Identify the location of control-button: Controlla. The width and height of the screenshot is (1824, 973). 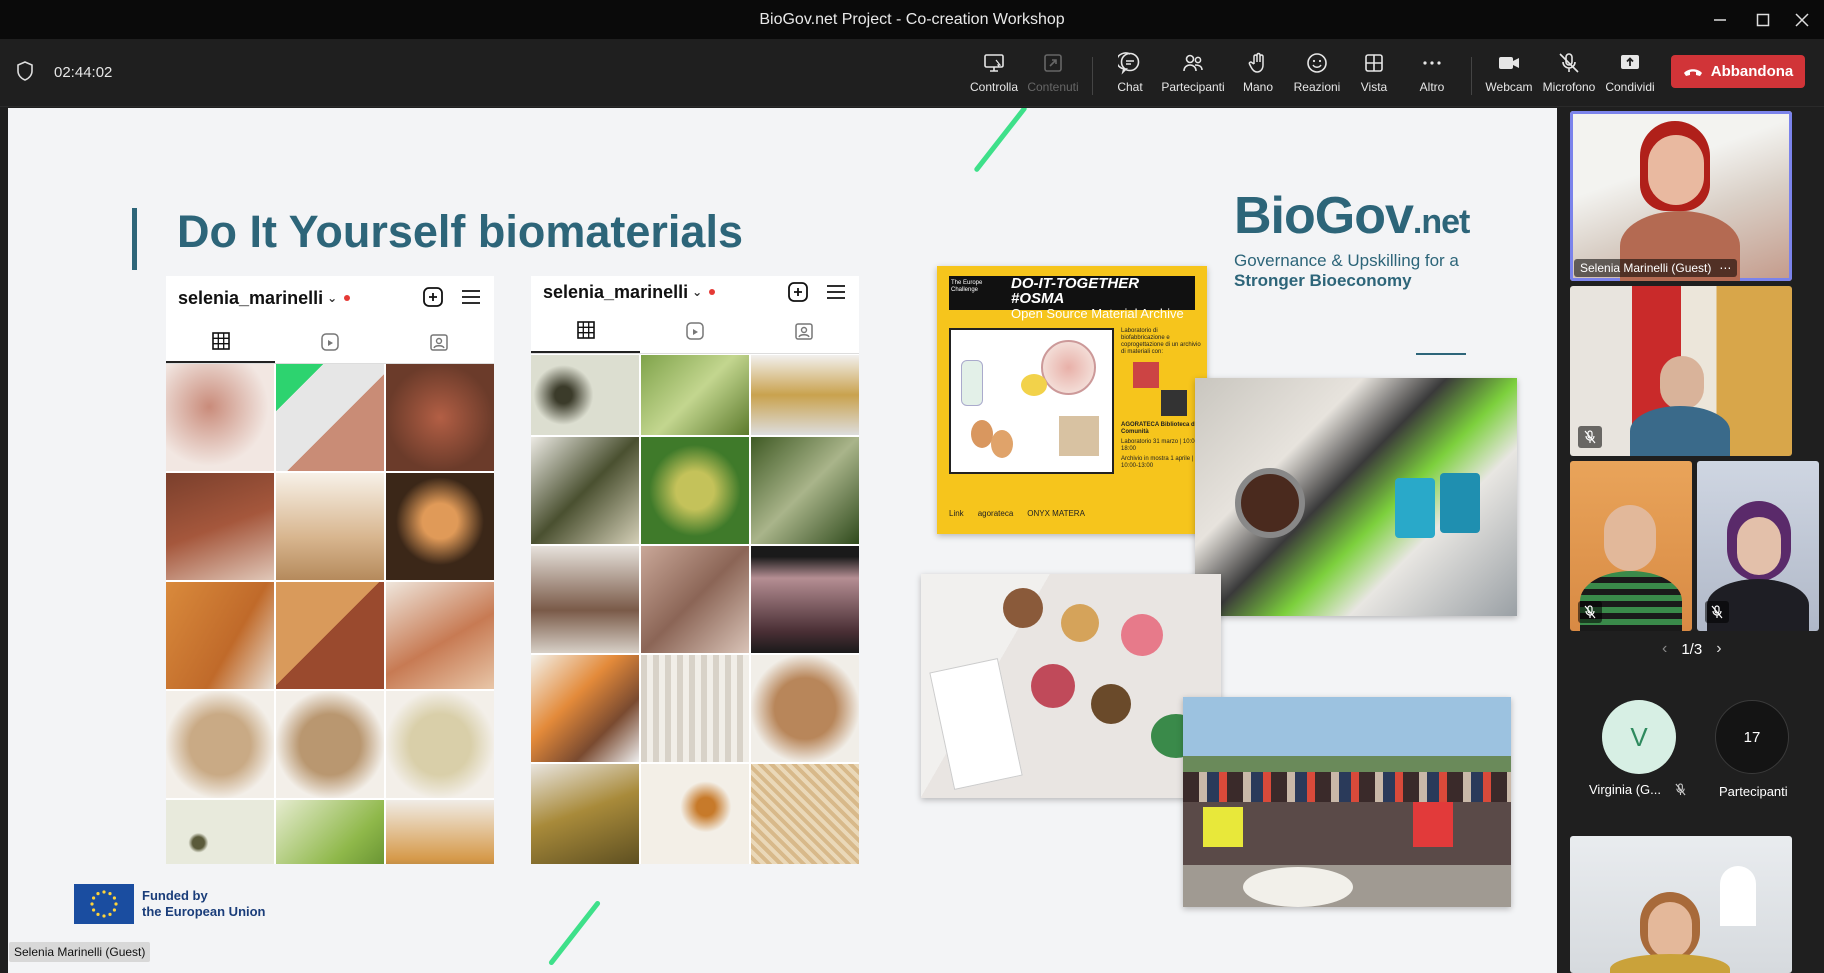
(994, 75).